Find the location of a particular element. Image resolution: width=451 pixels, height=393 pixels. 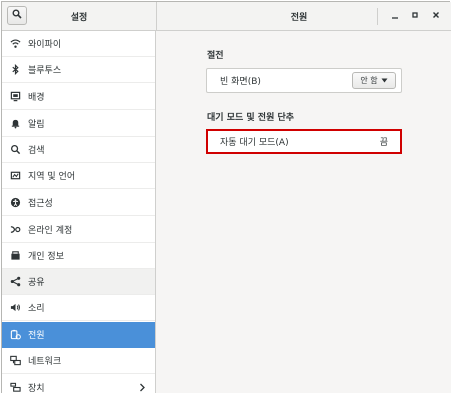

sidebar-item-label: 블루투스 is located at coordinates (45, 71).